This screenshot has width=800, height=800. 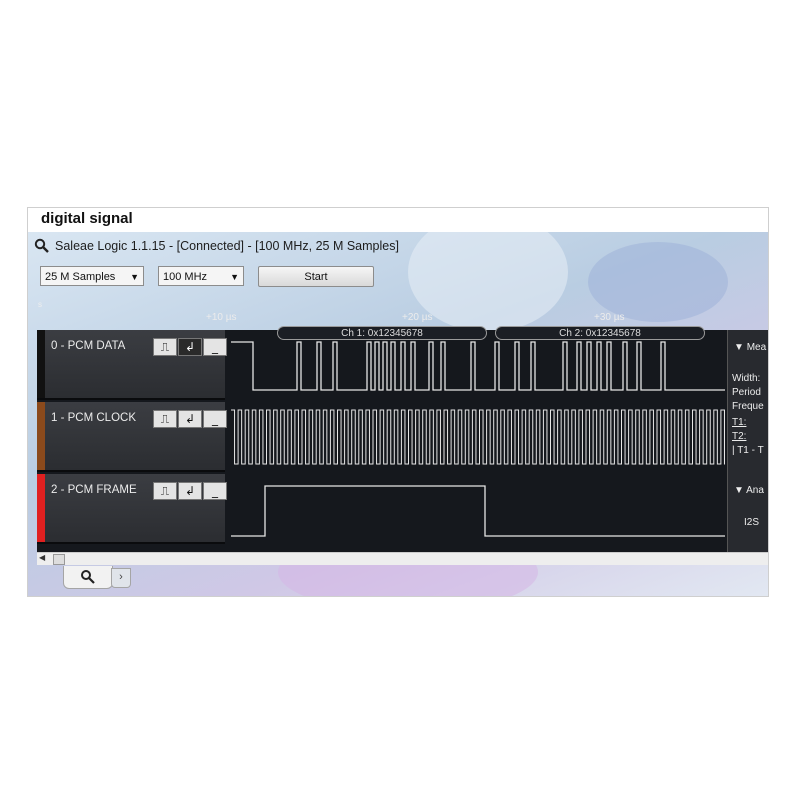 I want to click on measure-t1-t2: | T1 - T, so click(x=748, y=450).